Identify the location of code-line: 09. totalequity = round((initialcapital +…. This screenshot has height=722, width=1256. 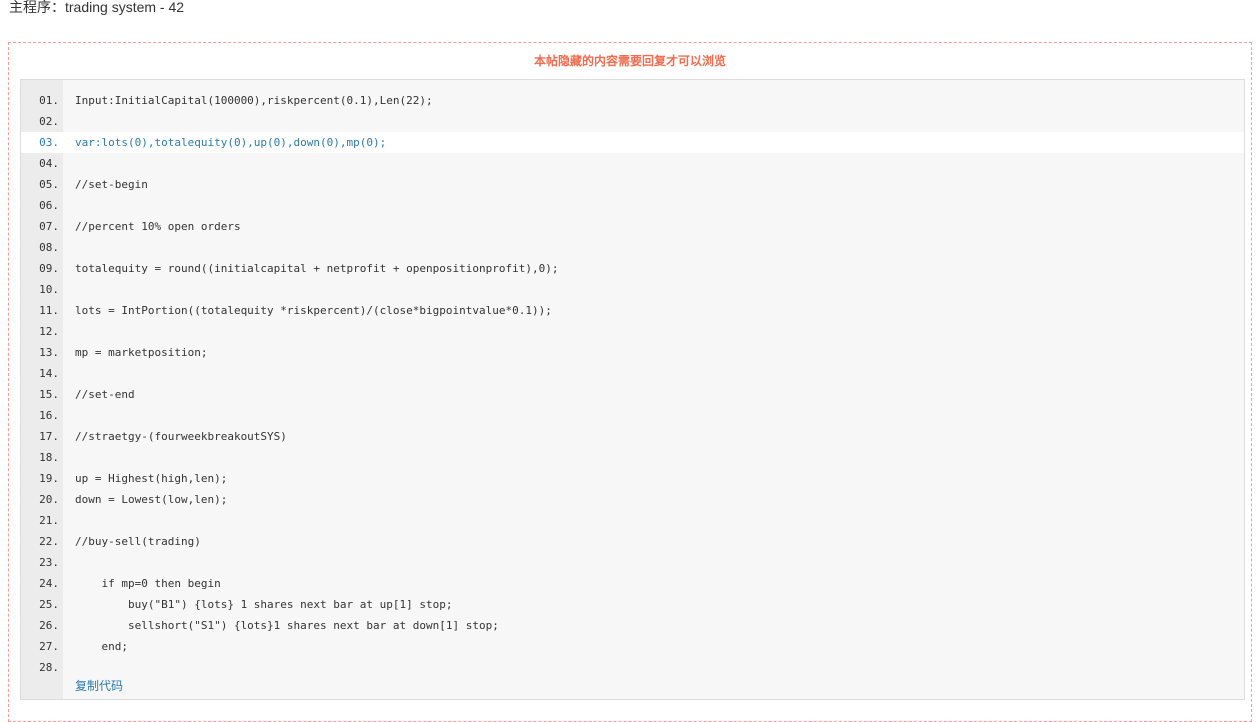
(632, 268).